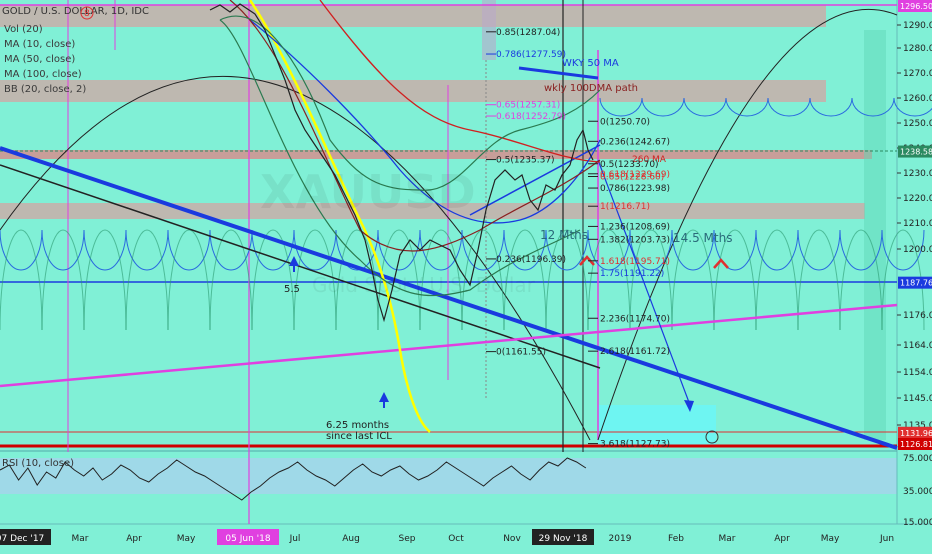 This screenshot has width=932, height=554. I want to click on symbol-title: GOLD / U.S. DOLLAR, 1D, IDC, so click(75, 11).